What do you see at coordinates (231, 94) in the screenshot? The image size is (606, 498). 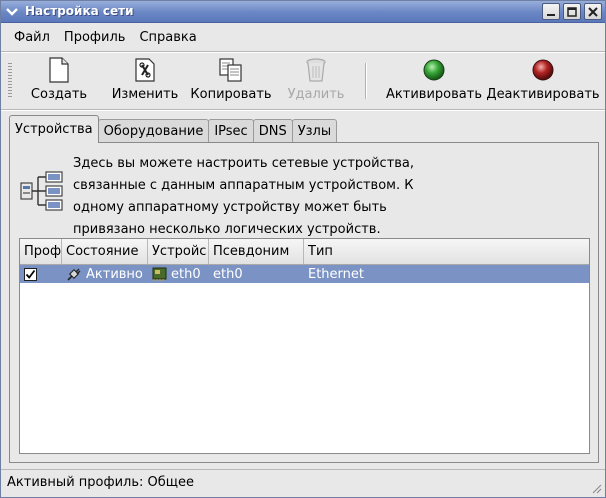 I see `copy-label: Копировать` at bounding box center [231, 94].